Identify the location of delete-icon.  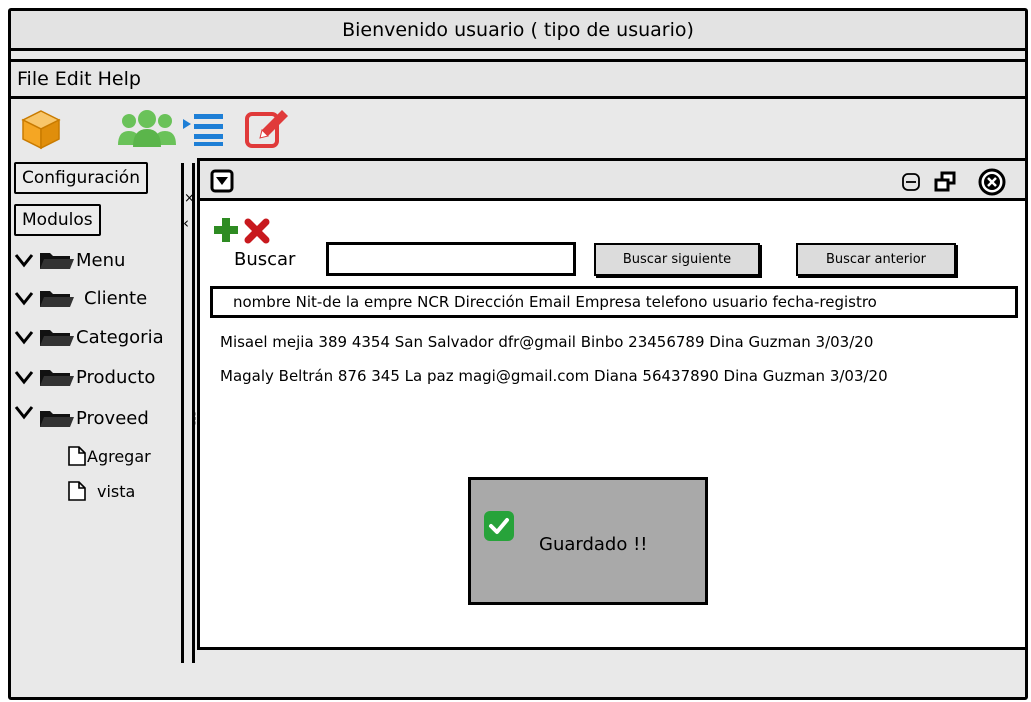
(257, 233).